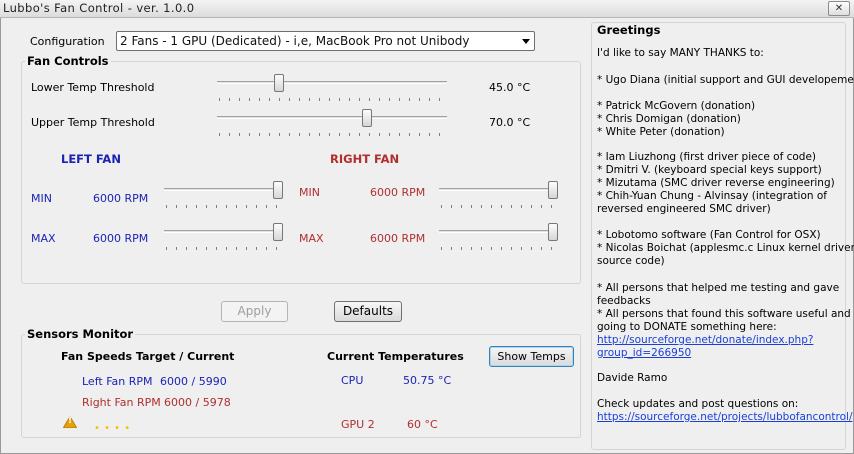 This screenshot has width=854, height=454. What do you see at coordinates (223, 237) in the screenshot?
I see `left-fan-max-slider` at bounding box center [223, 237].